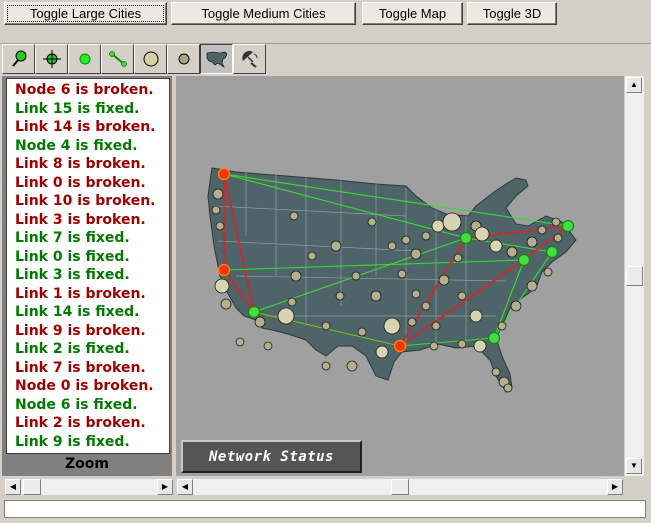  Describe the element at coordinates (185, 487) in the screenshot. I see `map-scroll-left-arrow-icon: ◀` at that location.